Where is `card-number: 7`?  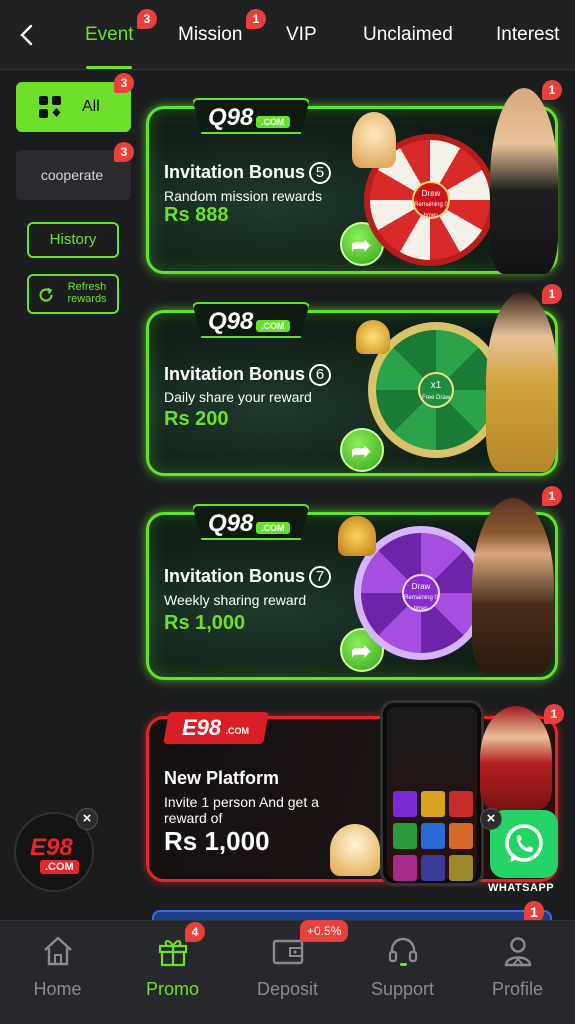 card-number: 7 is located at coordinates (320, 577).